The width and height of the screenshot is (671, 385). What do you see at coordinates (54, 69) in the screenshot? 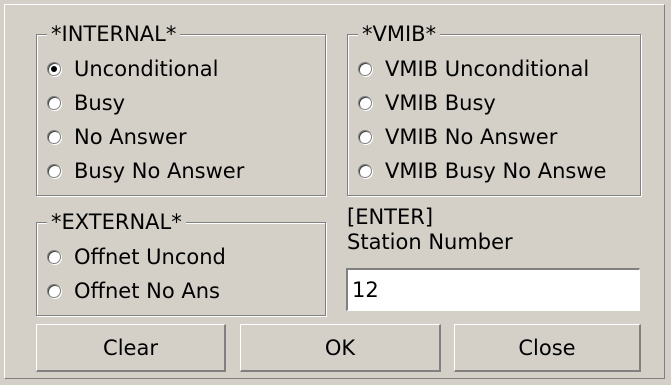
I see `radio-selected-icon` at bounding box center [54, 69].